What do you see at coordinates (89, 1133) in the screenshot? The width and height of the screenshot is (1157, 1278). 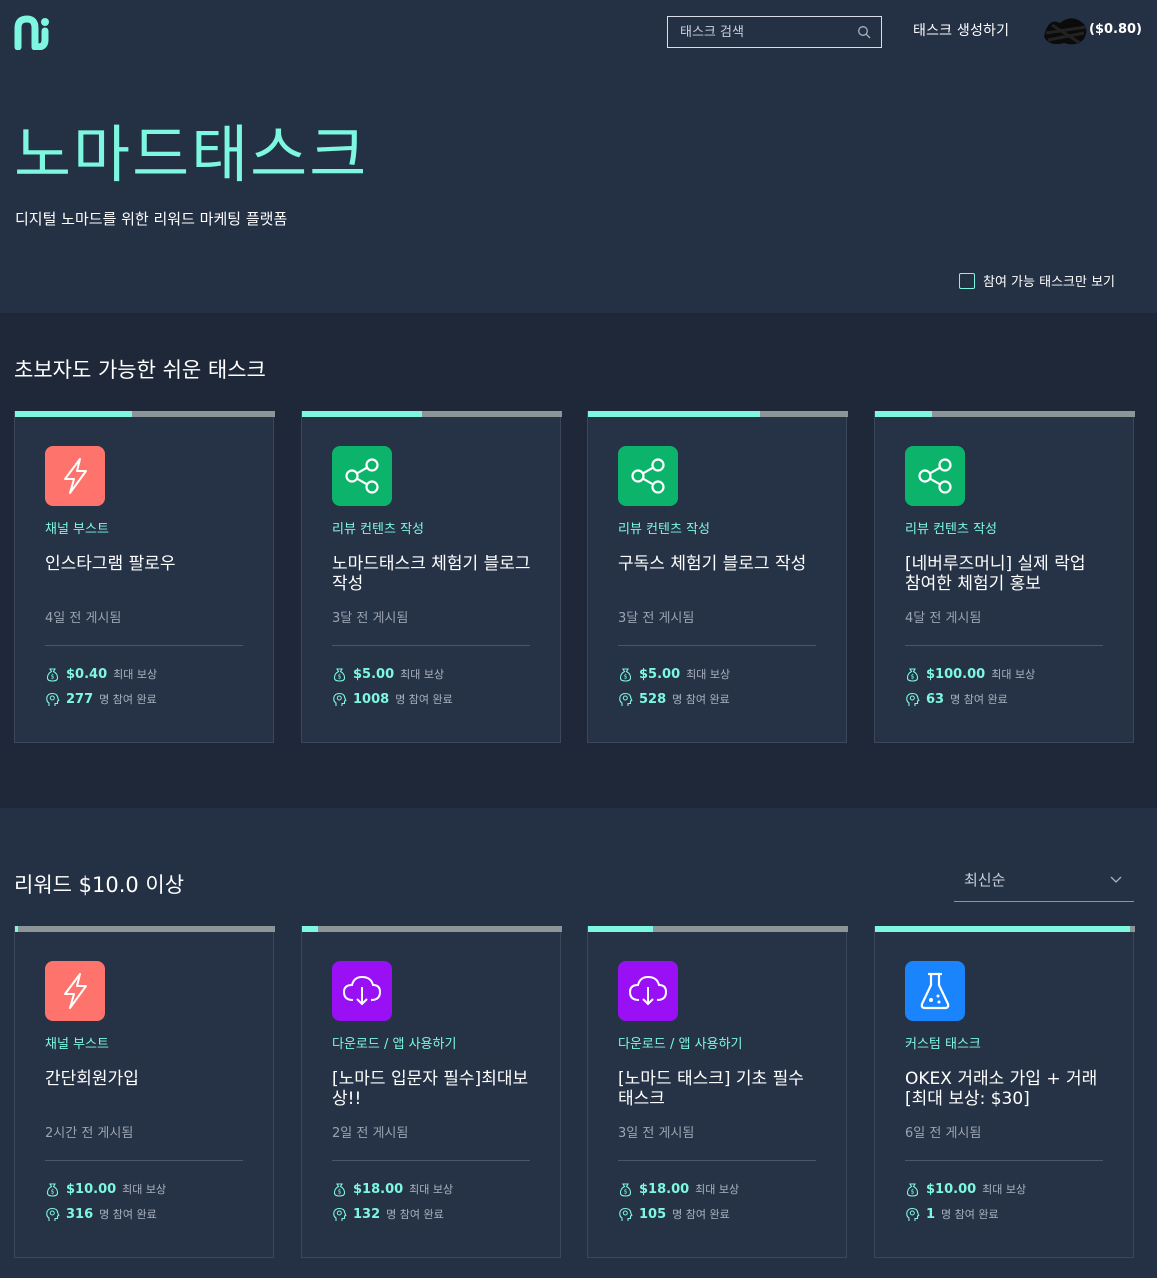 I see `task-posted-time: 2시간 전 게시됨` at bounding box center [89, 1133].